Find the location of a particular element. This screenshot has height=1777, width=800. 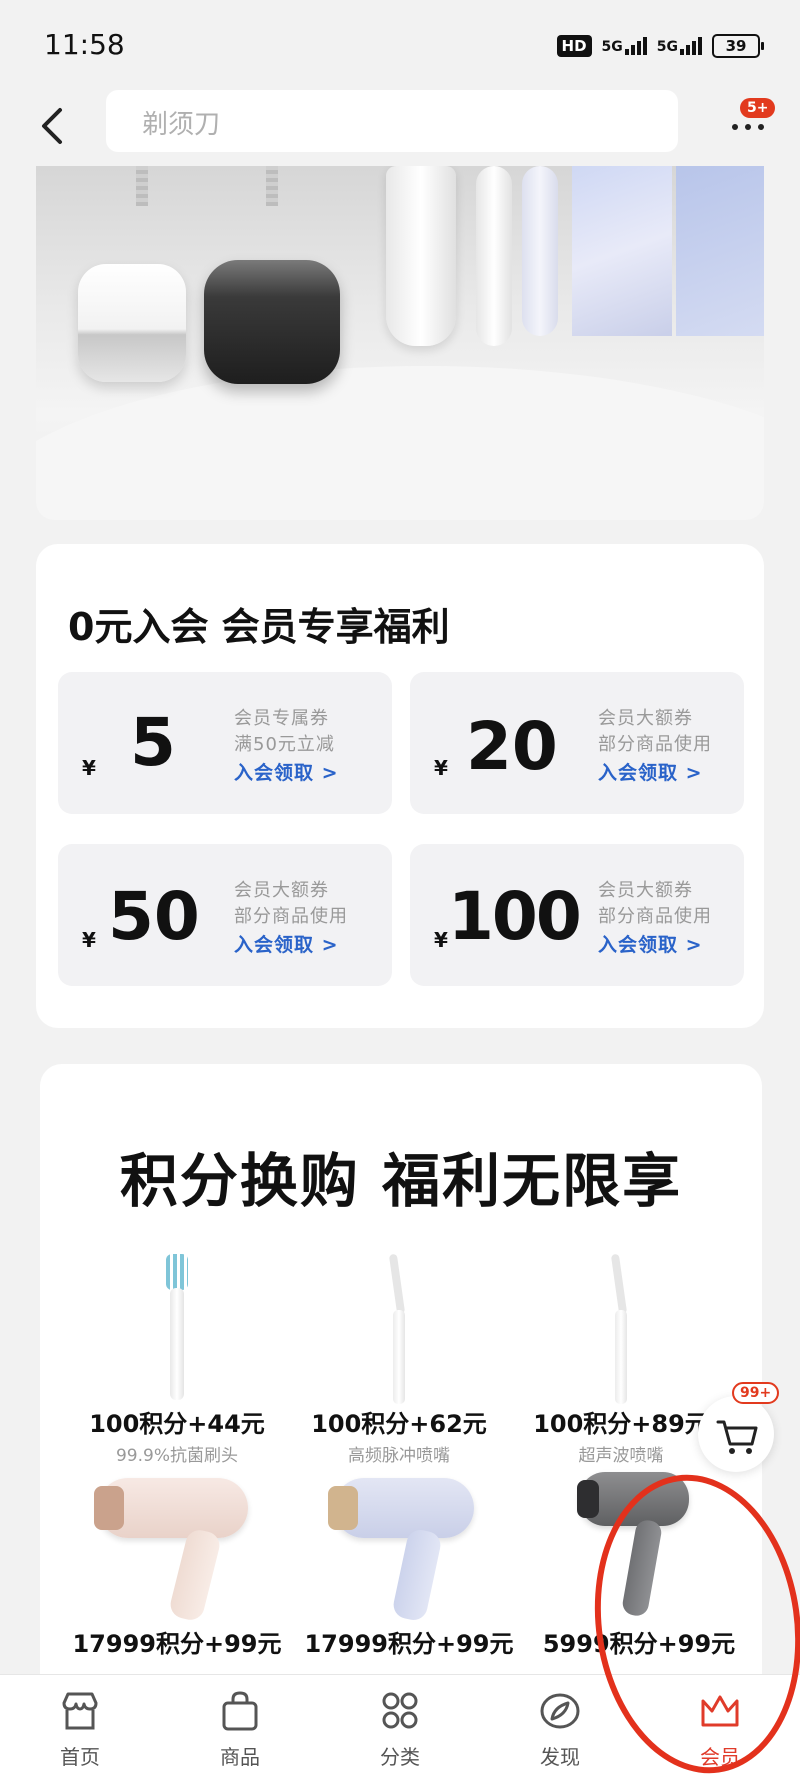

member-title: 0元入会 会员专享福利 is located at coordinates (259, 627).